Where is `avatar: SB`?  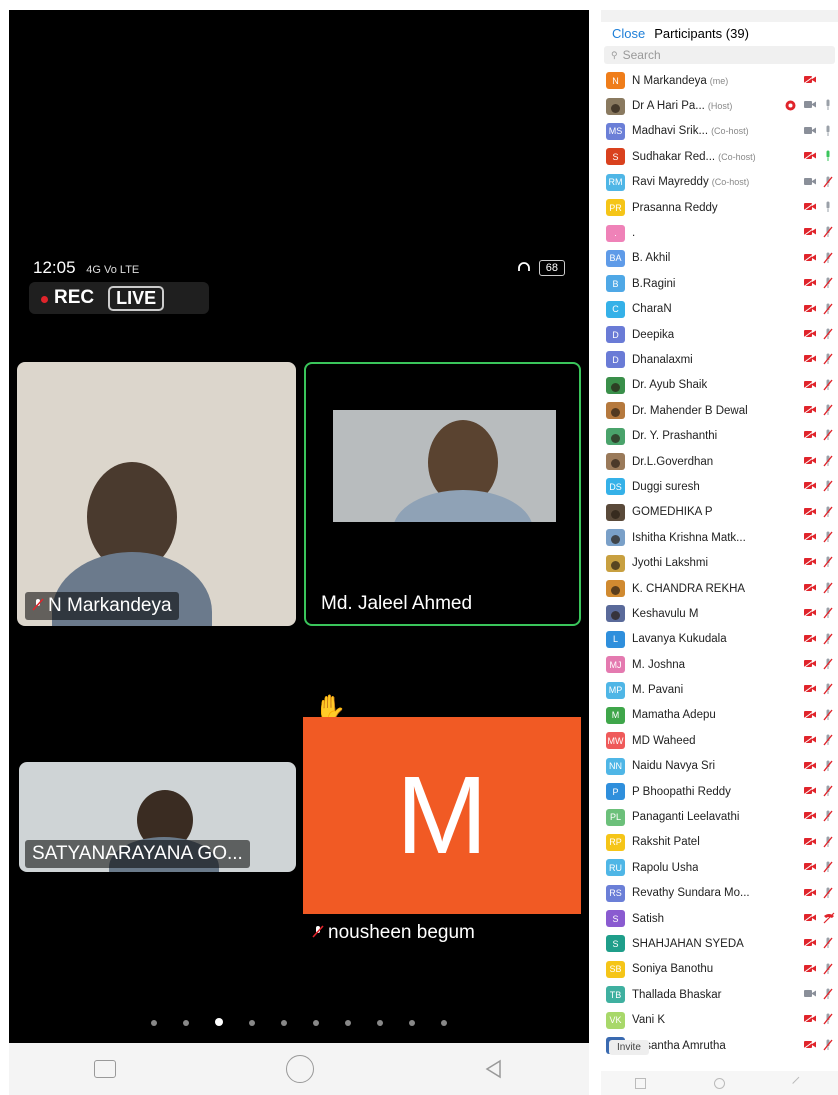
avatar: SB is located at coordinates (615, 969).